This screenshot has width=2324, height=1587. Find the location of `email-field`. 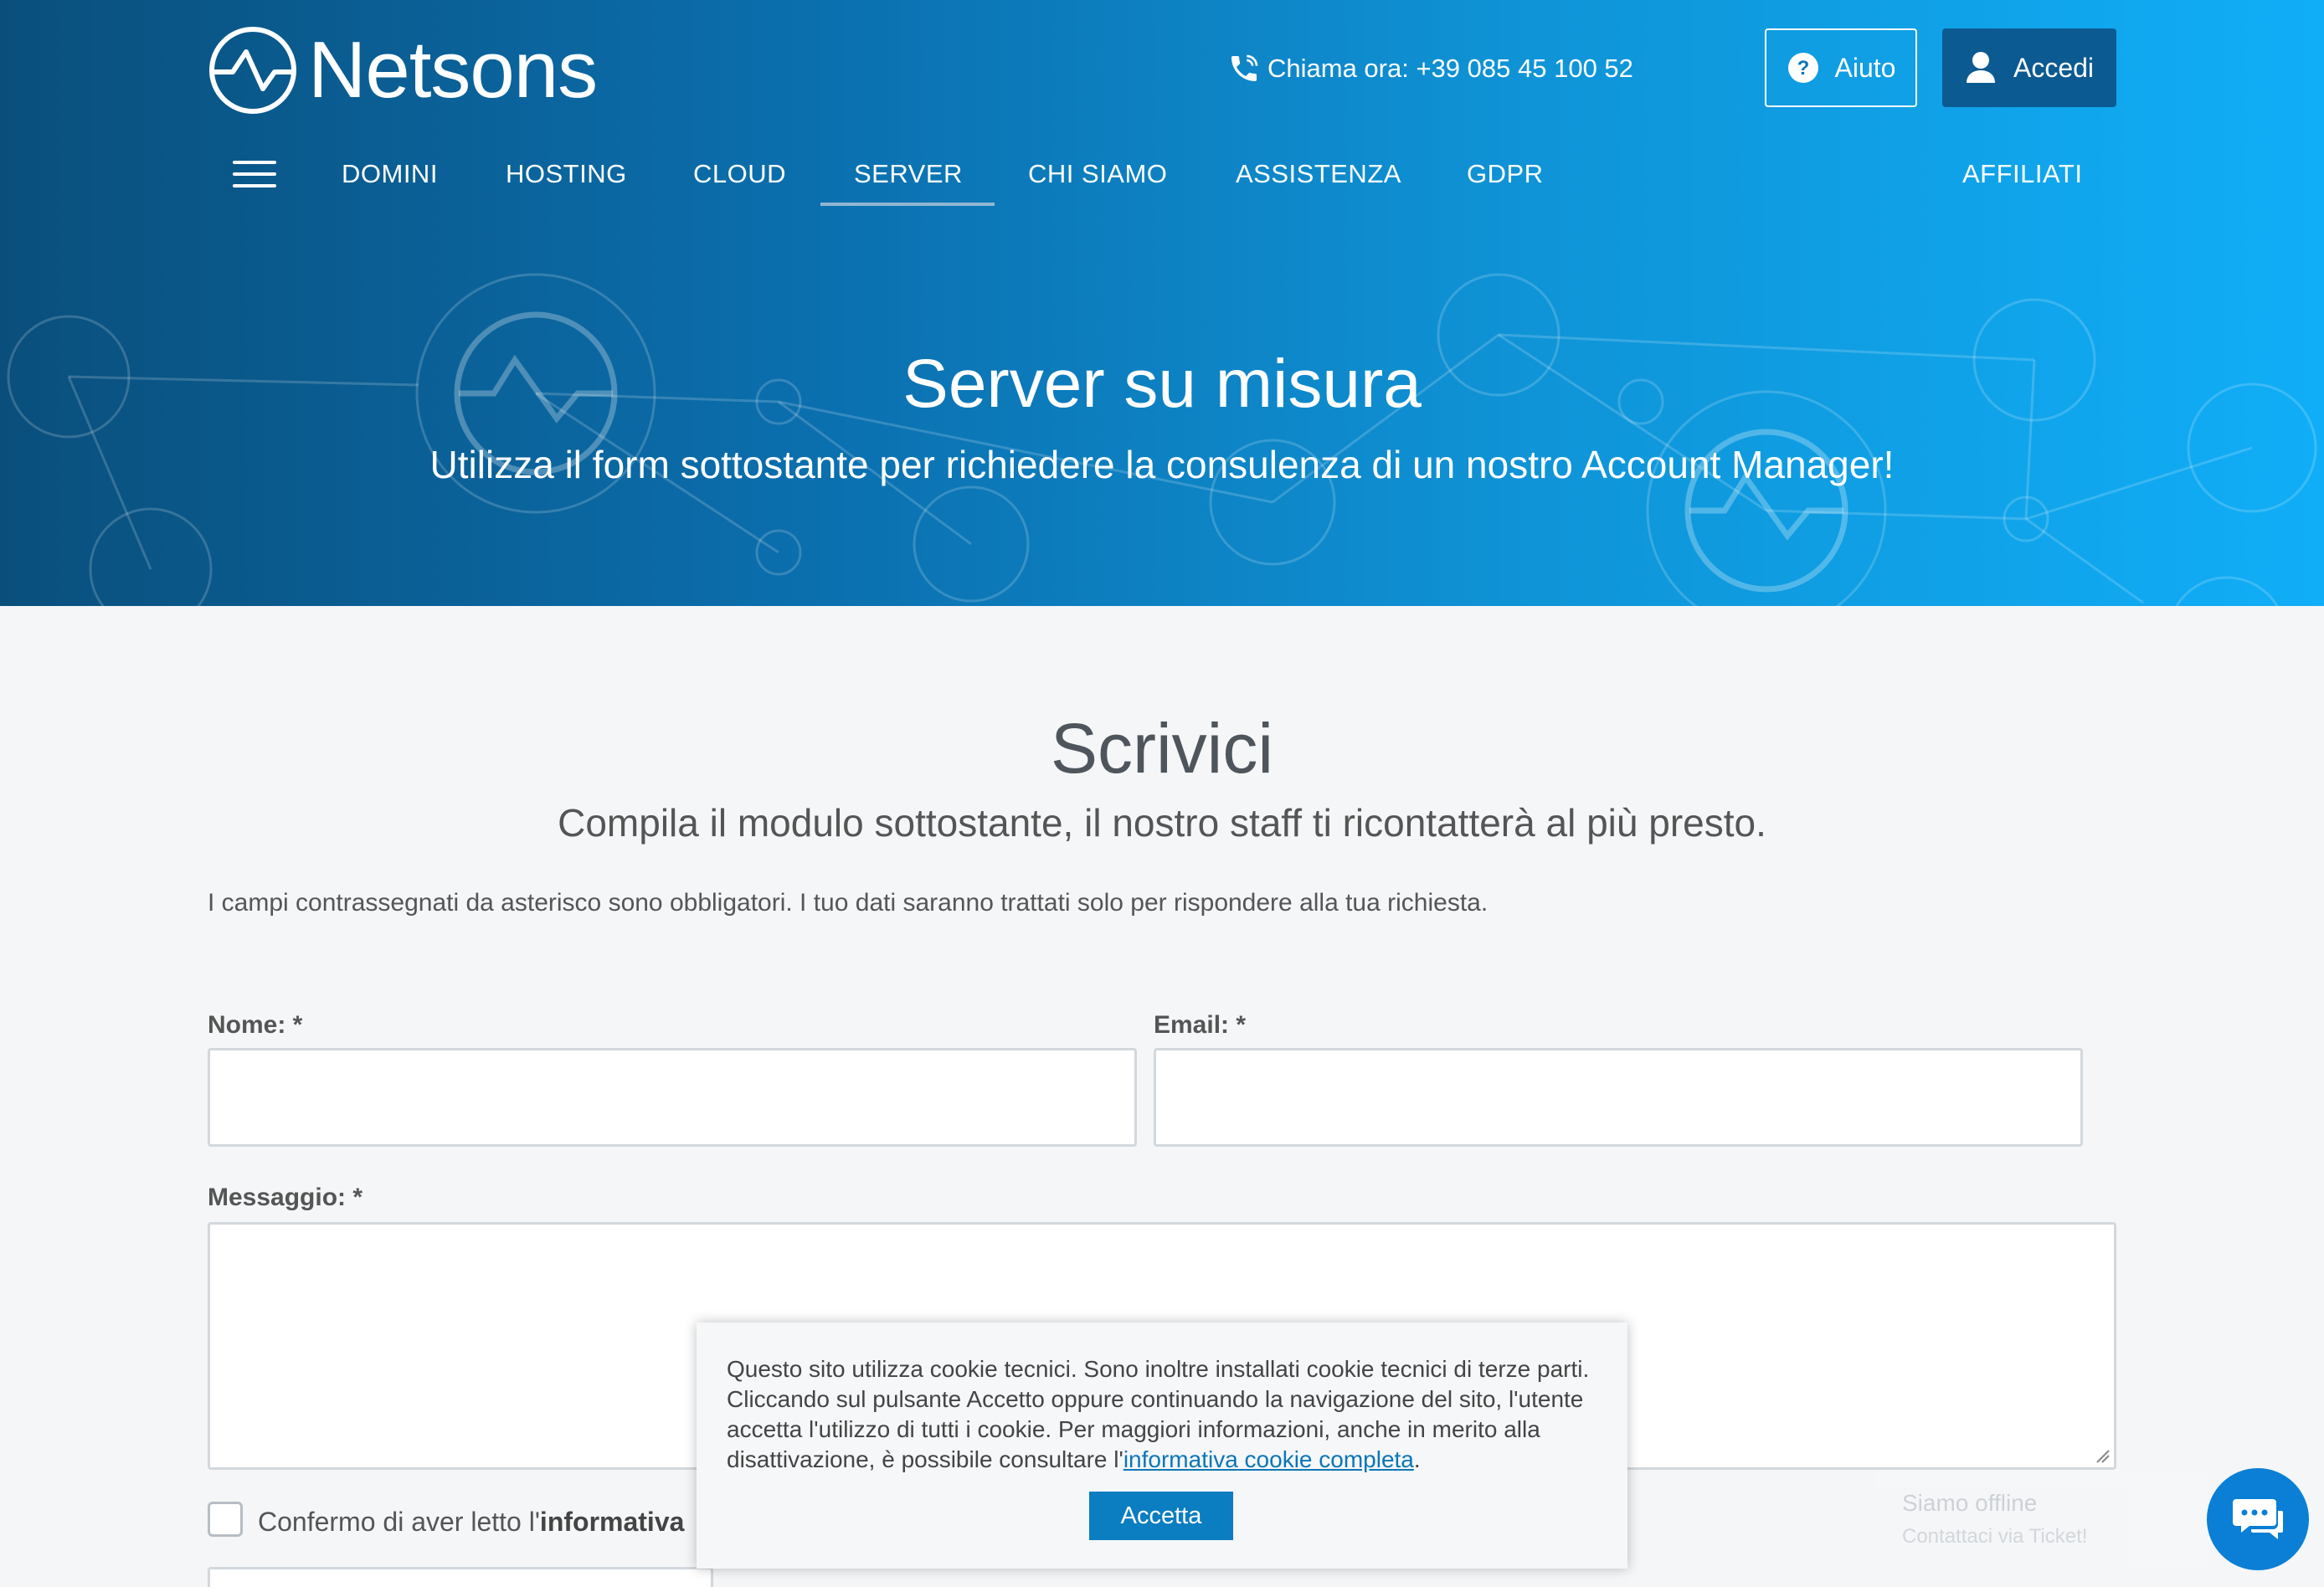

email-field is located at coordinates (1619, 1097).